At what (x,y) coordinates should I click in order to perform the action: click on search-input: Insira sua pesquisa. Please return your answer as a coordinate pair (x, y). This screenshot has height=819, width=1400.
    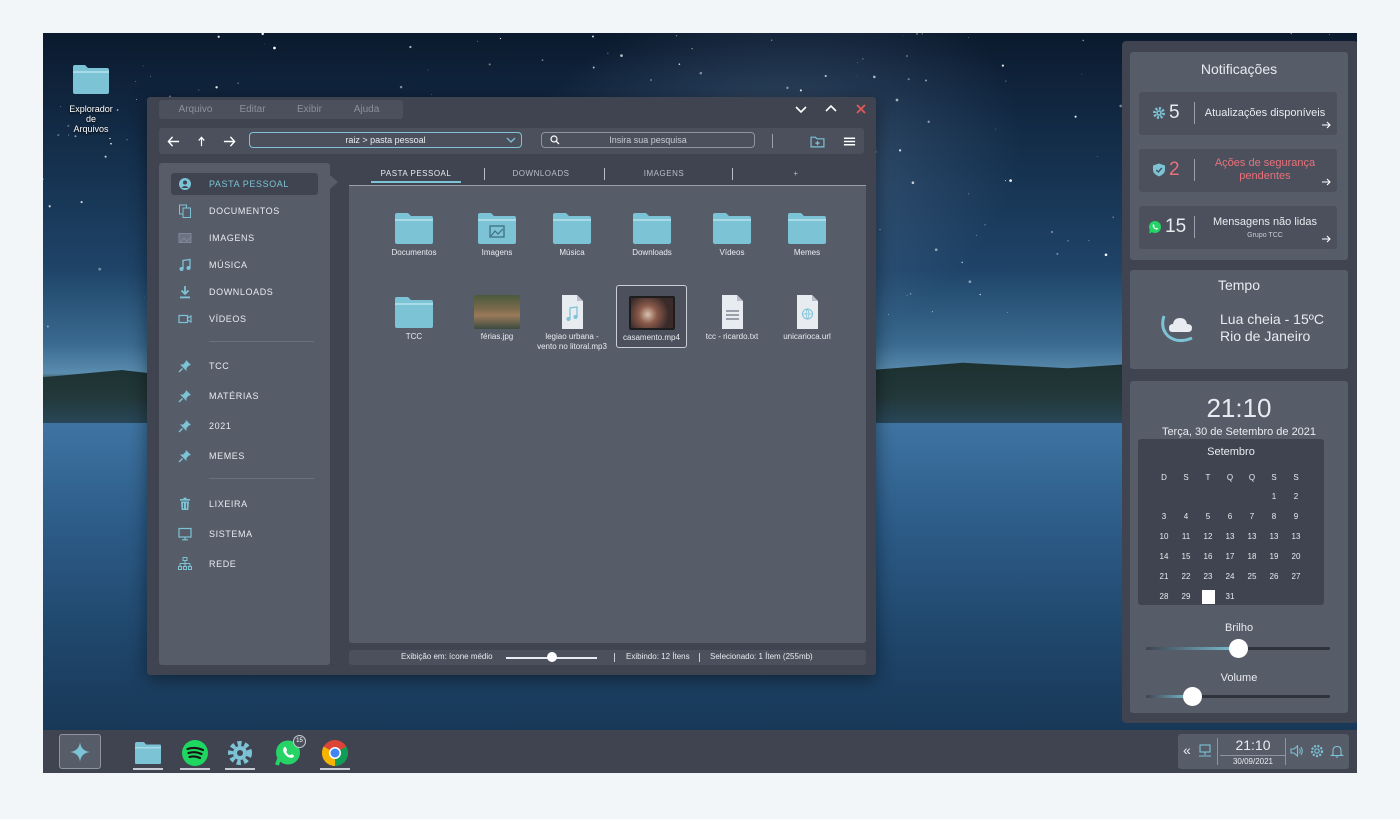
    Looking at the image, I should click on (648, 140).